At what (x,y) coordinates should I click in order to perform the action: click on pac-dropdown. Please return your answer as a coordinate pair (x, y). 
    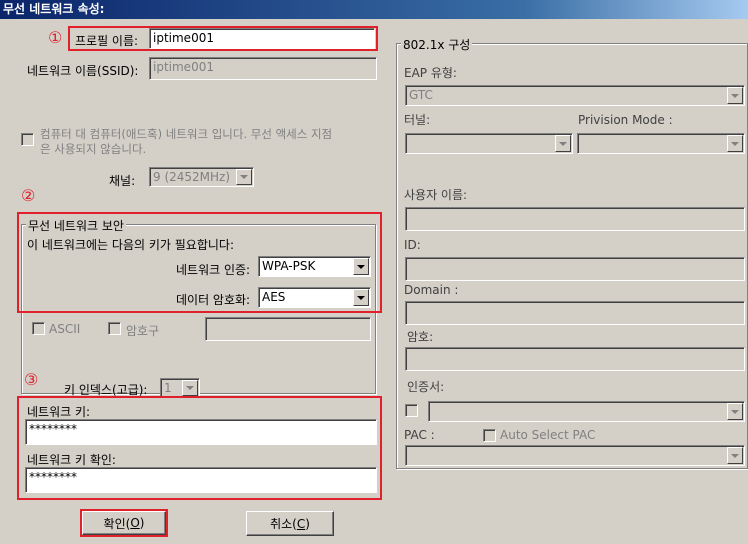
    Looking at the image, I should click on (575, 455).